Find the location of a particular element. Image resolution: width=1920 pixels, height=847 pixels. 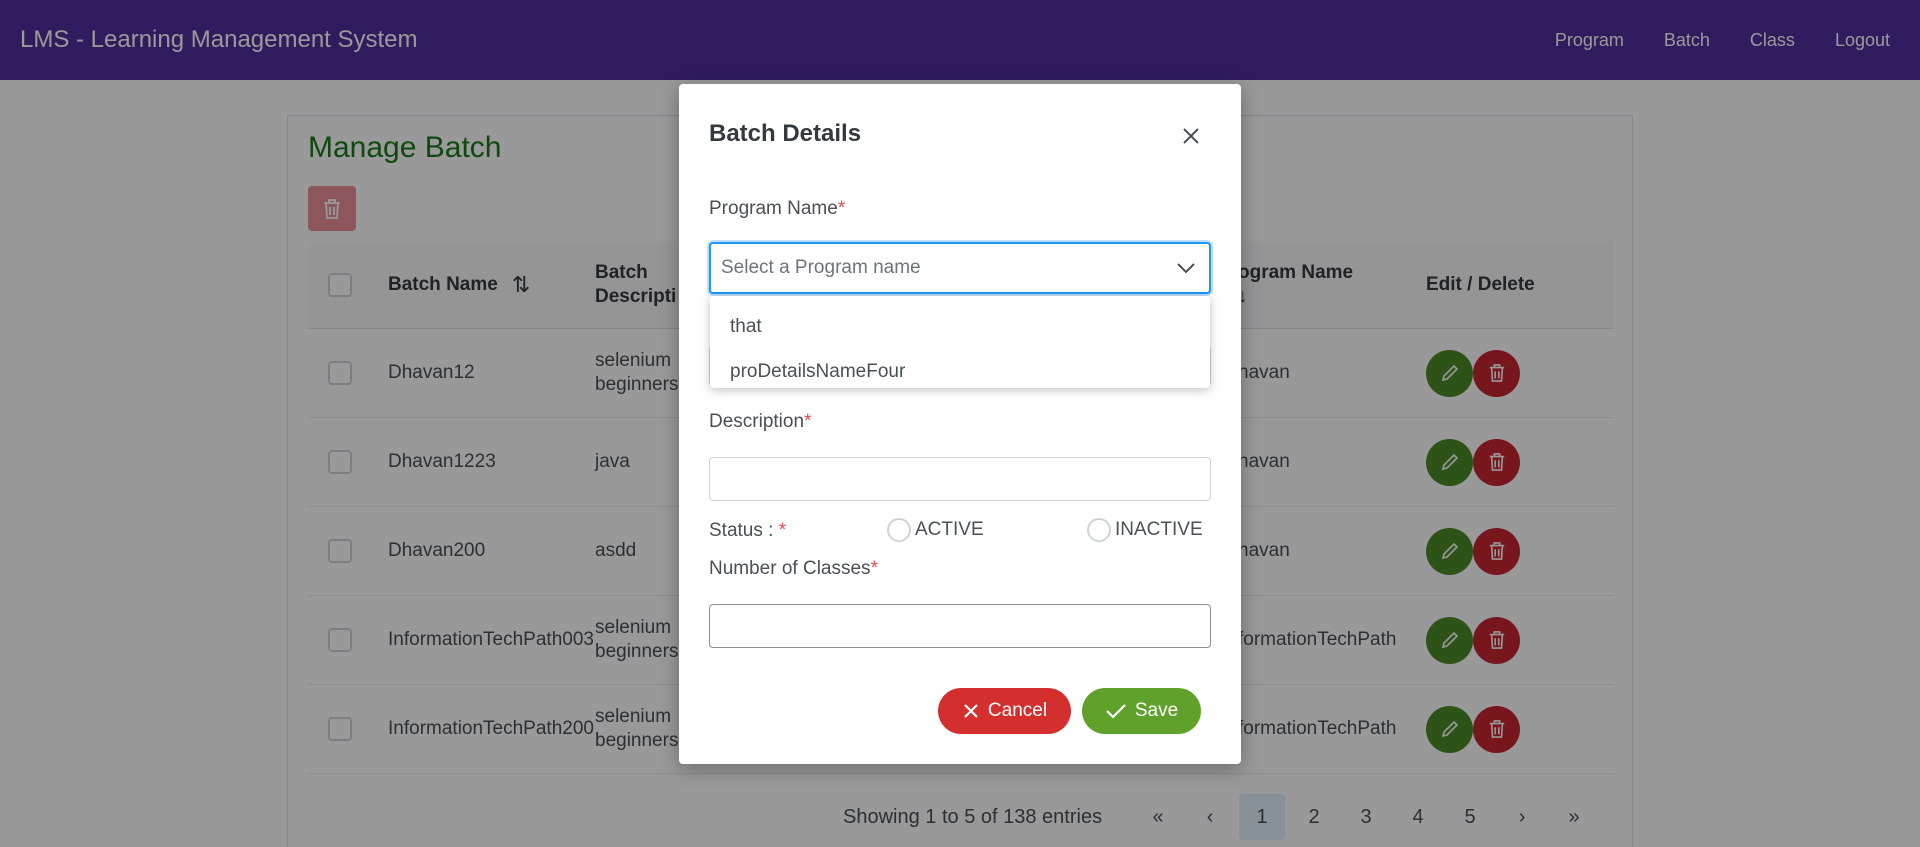

description-label-text: Description is located at coordinates (757, 421).